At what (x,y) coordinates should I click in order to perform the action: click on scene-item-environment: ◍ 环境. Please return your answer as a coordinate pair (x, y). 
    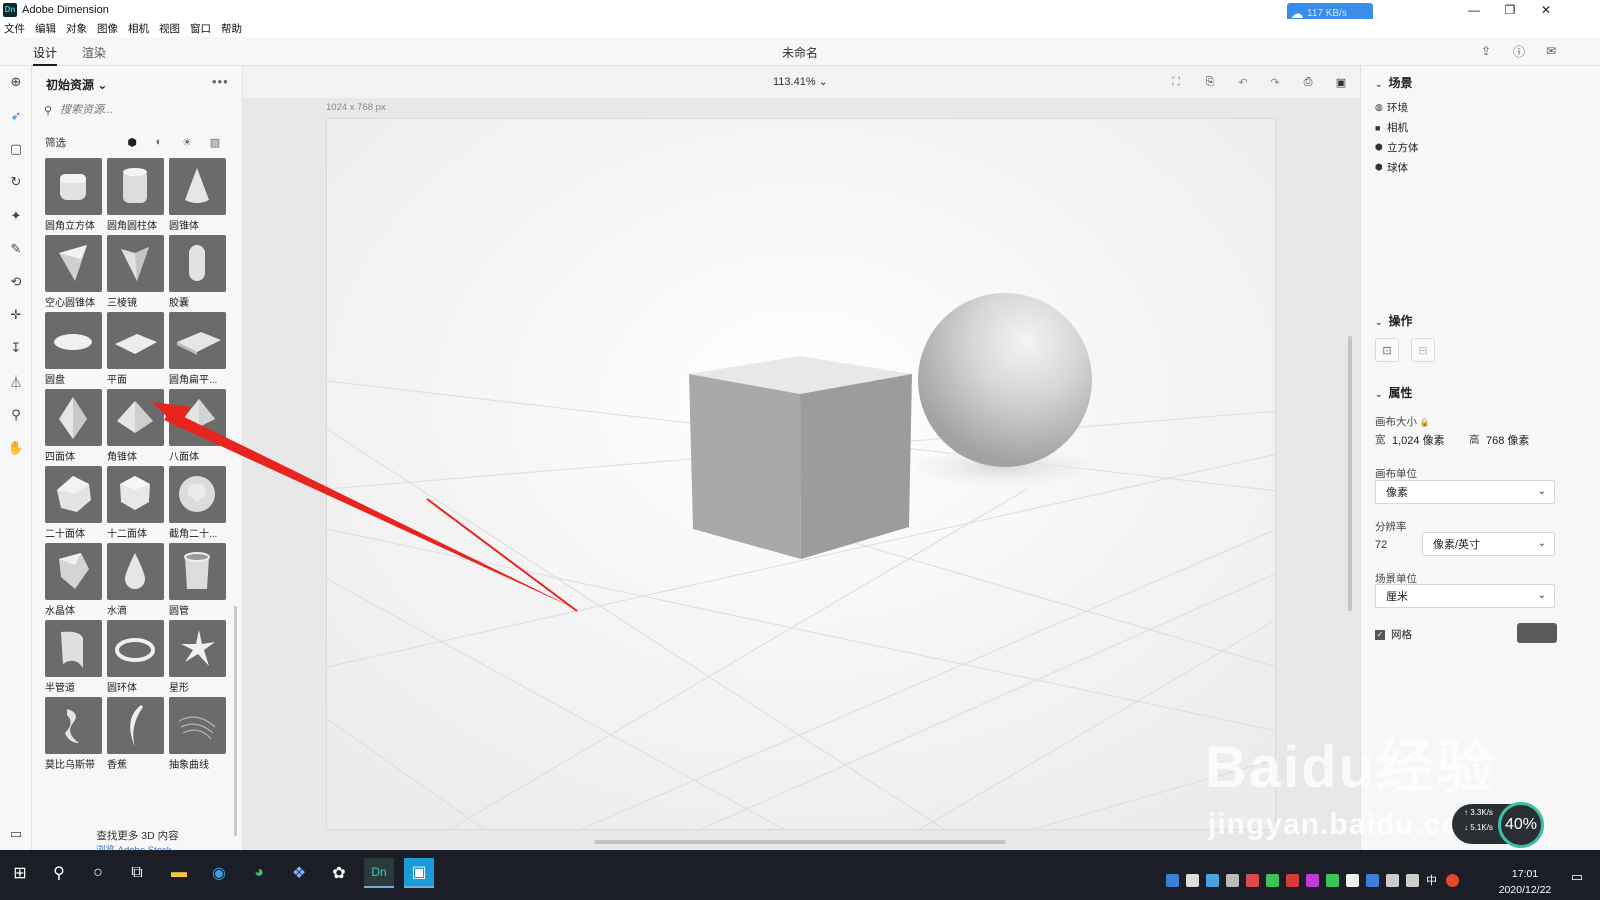
    Looking at the image, I should click on (1391, 107).